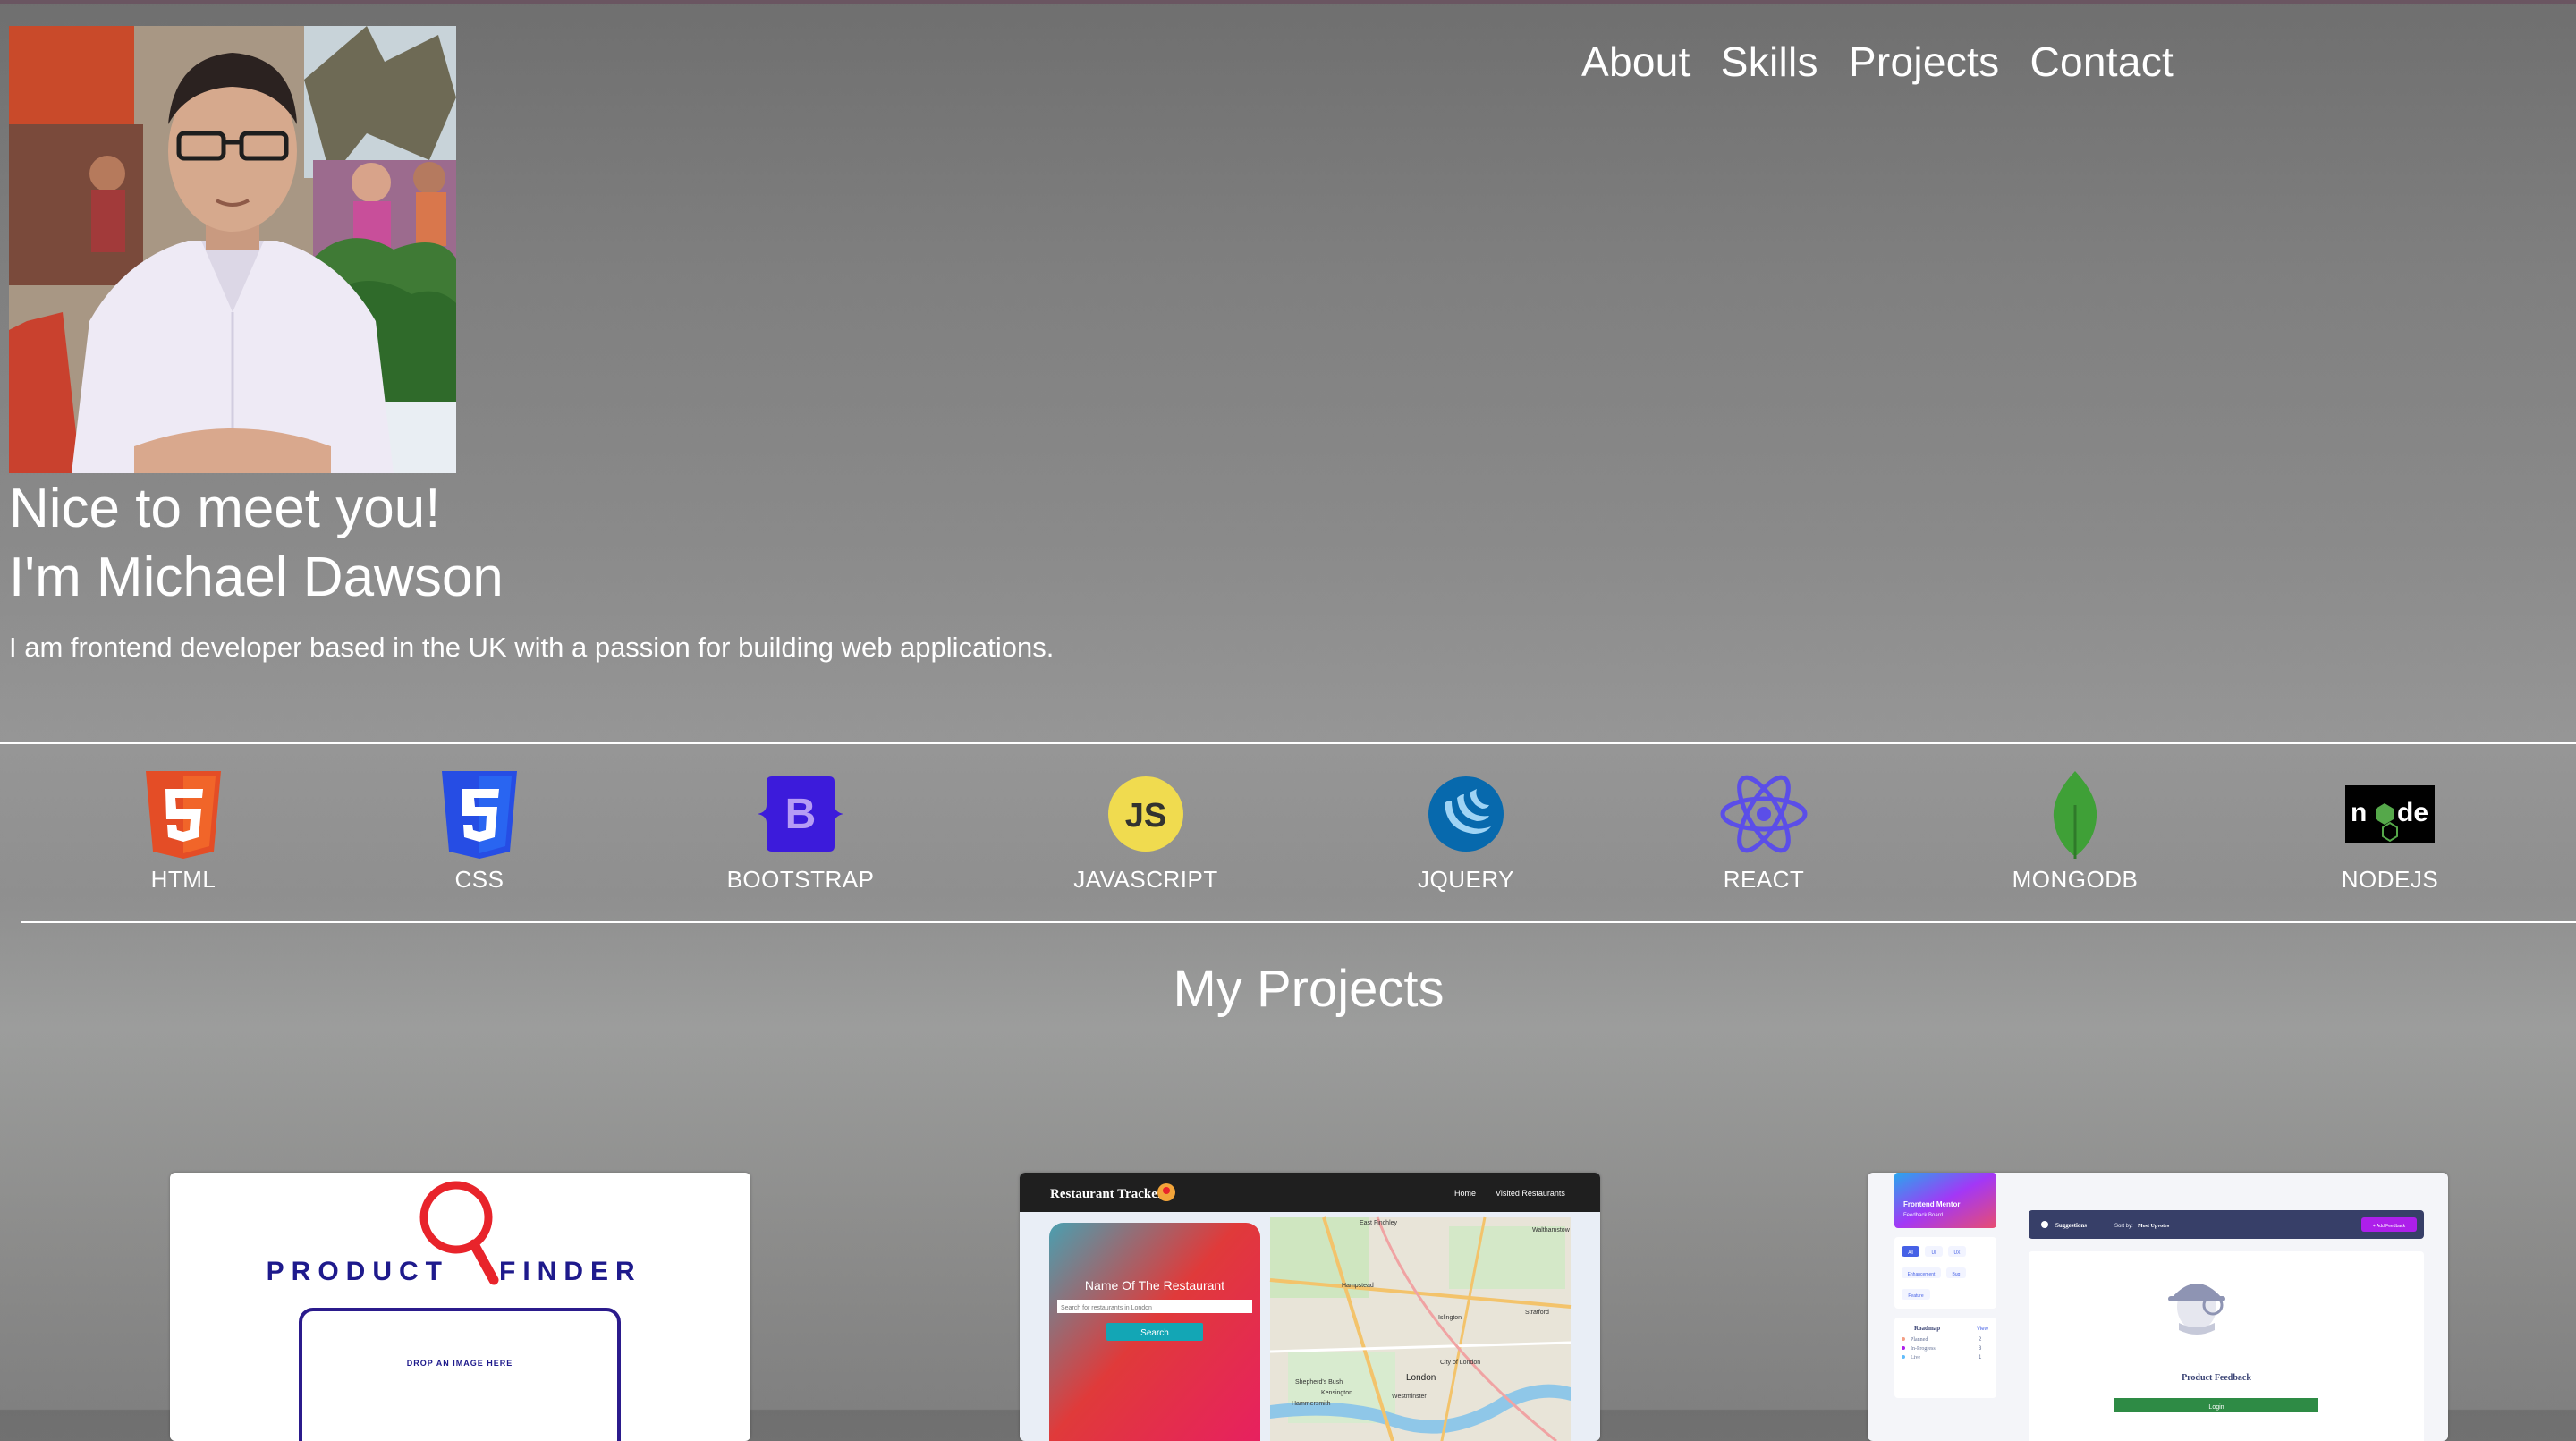 This screenshot has height=1441, width=2576. Describe the element at coordinates (1465, 1193) in the screenshot. I see `rt-nav-home: Home` at that location.